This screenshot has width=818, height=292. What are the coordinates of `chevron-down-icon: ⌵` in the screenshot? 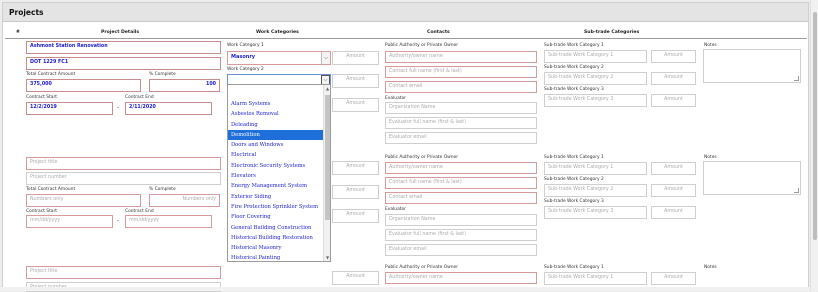 It's located at (325, 58).